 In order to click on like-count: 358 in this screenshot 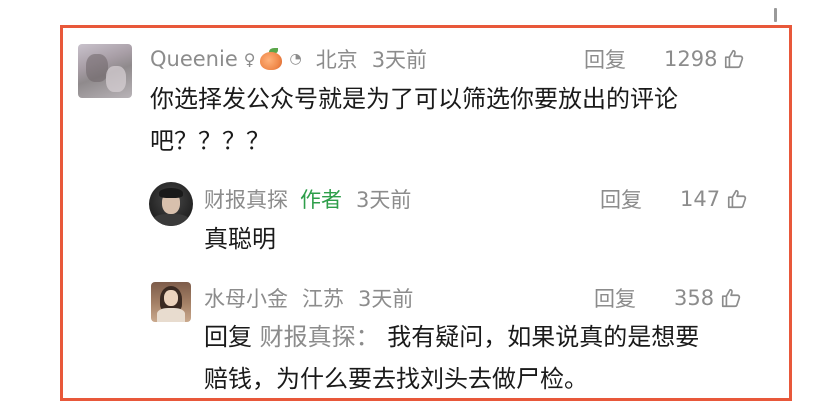, I will do `click(694, 298)`.